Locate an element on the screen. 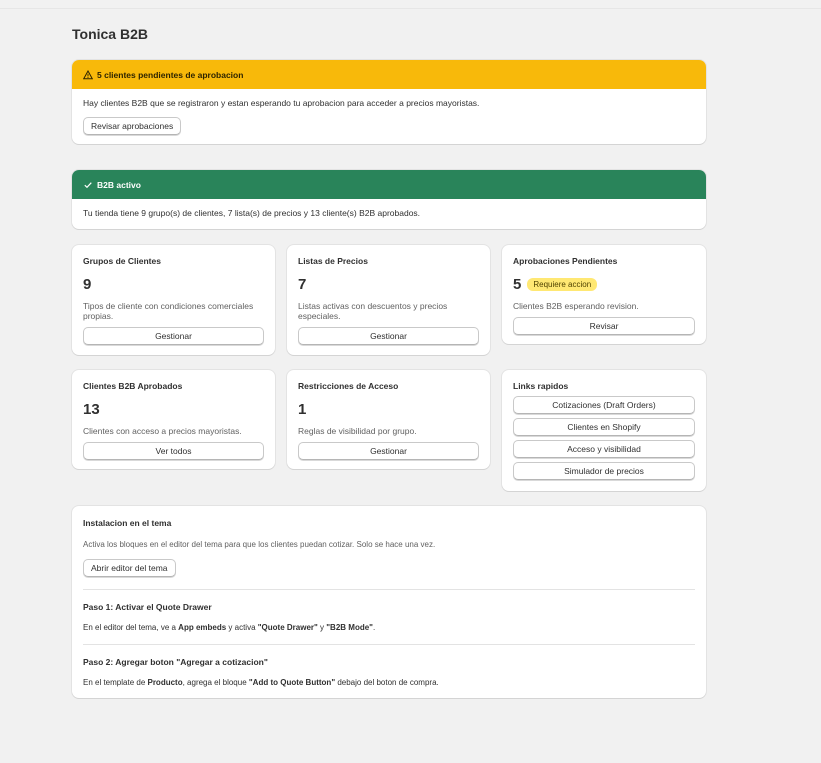 Image resolution: width=821 pixels, height=763 pixels. manage-restrictions-button: Gestionar is located at coordinates (388, 451).